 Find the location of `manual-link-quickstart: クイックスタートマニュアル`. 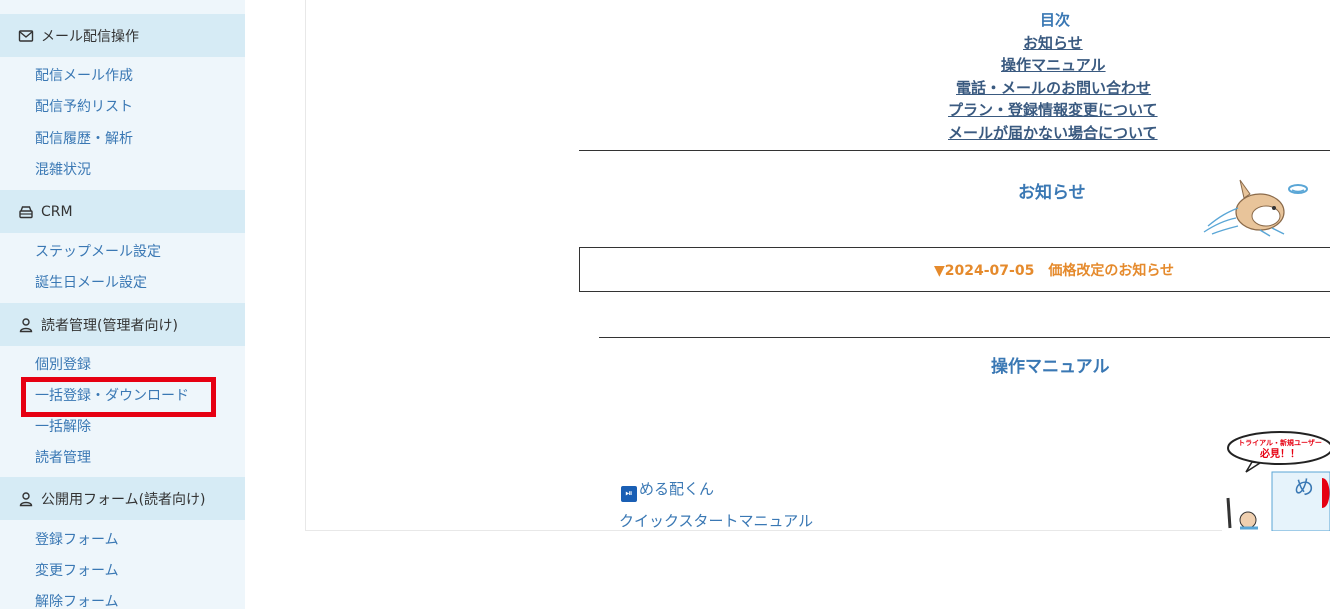

manual-link-quickstart: クイックスタートマニュアル is located at coordinates (716, 520).